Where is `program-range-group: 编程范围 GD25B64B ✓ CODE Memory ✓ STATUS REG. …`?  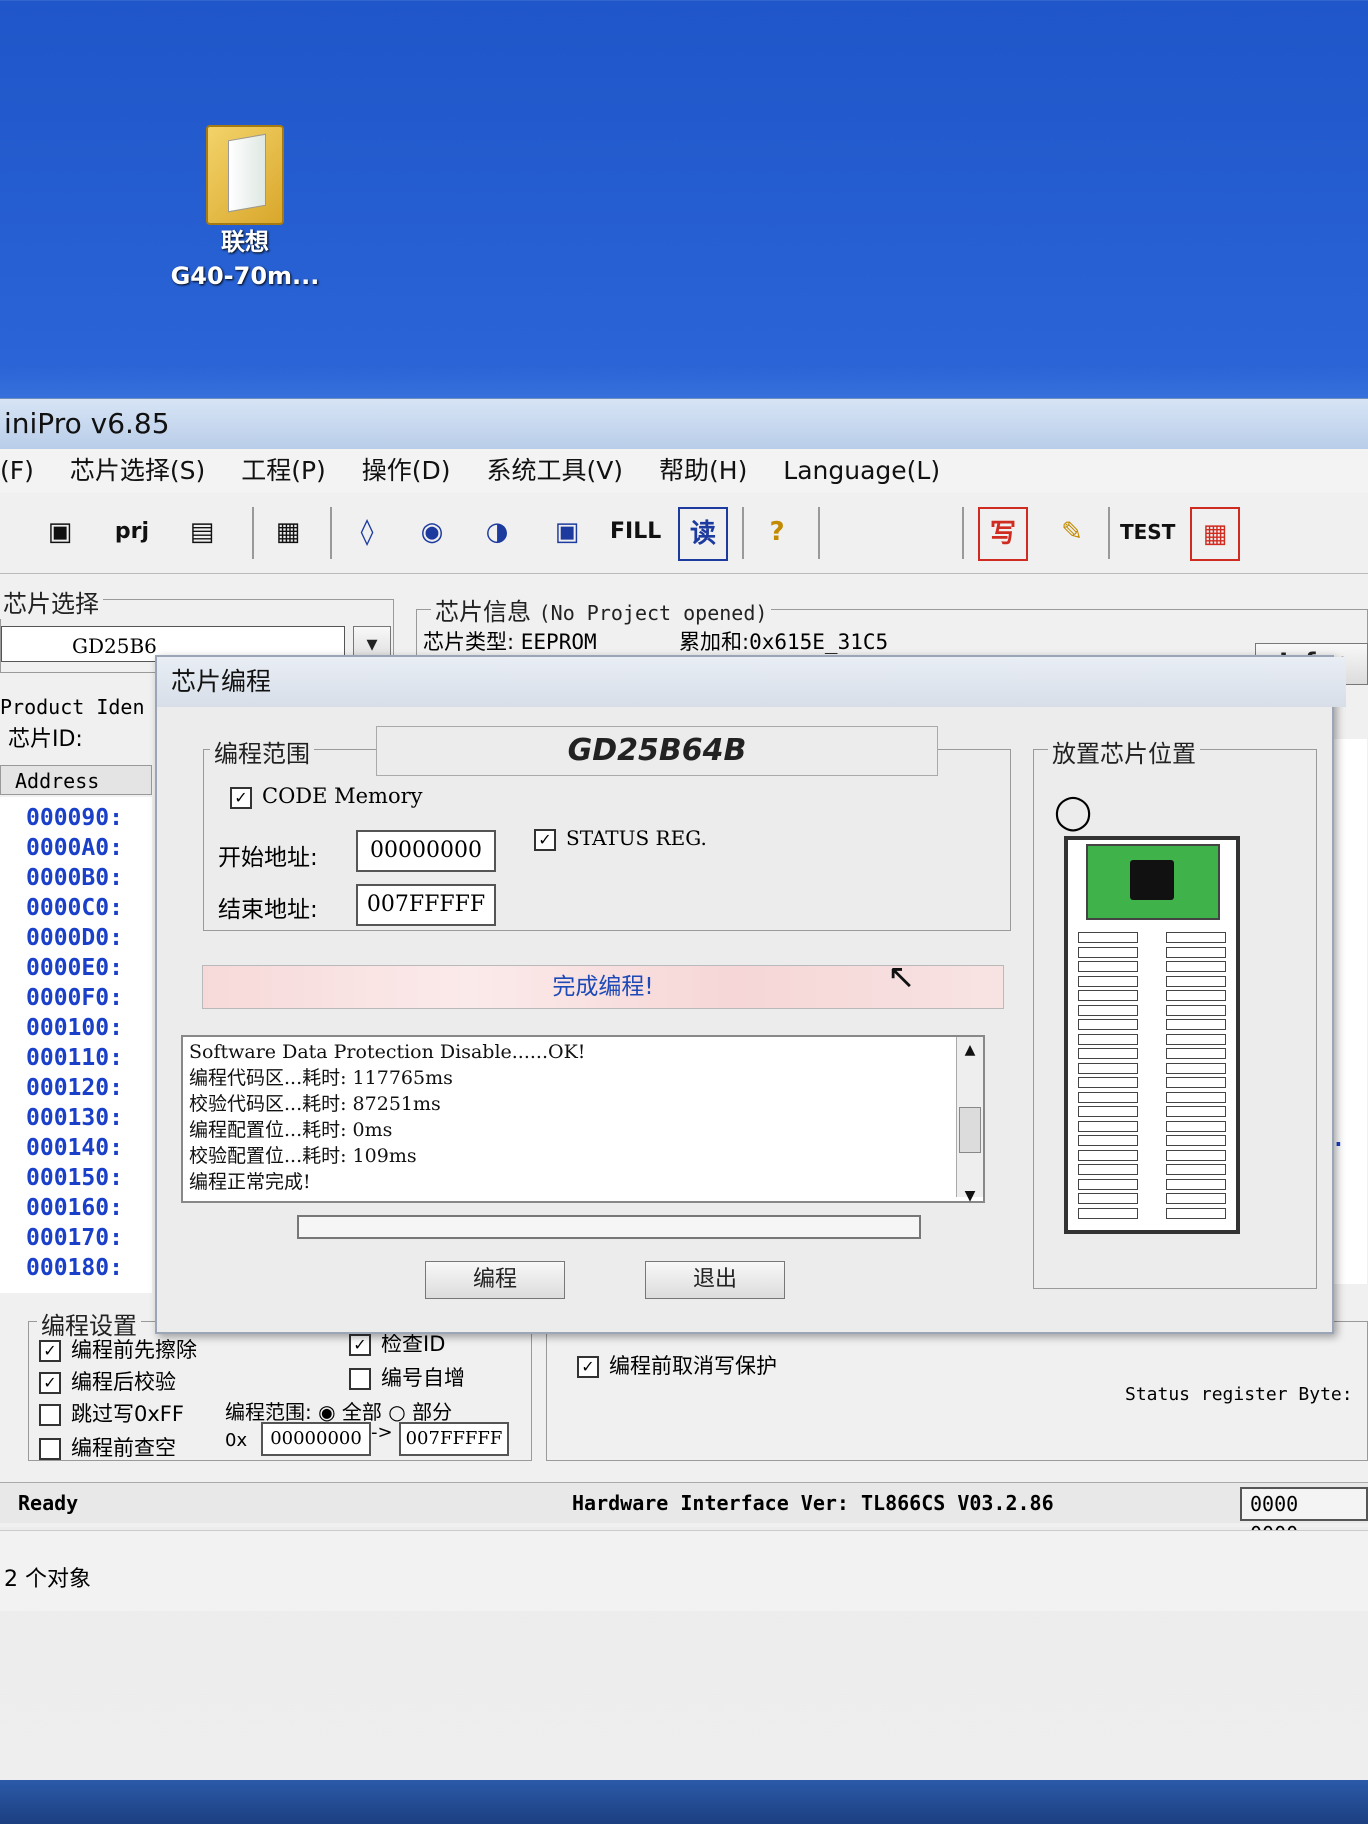
program-range-group: 编程范围 GD25B64B ✓ CODE Memory ✓ STATUS REG. … is located at coordinates (607, 828).